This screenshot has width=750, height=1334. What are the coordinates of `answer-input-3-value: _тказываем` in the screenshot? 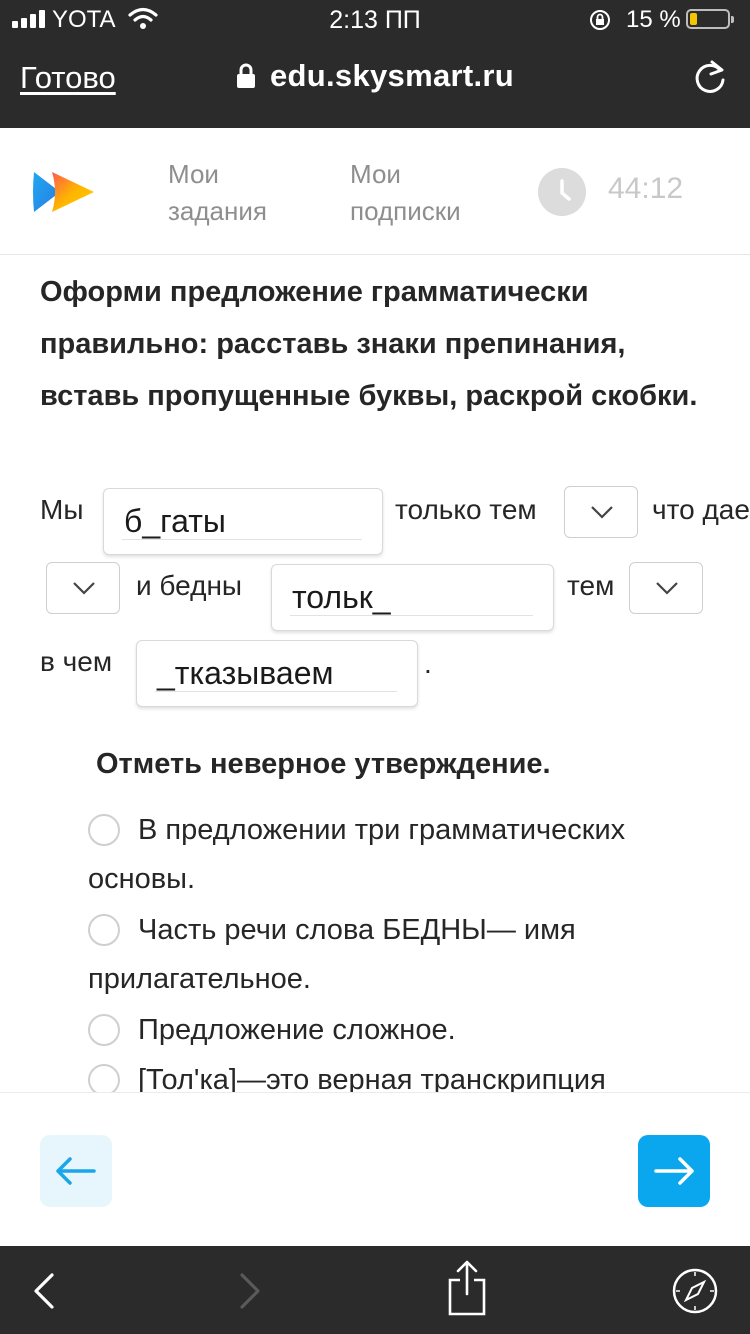 It's located at (245, 673).